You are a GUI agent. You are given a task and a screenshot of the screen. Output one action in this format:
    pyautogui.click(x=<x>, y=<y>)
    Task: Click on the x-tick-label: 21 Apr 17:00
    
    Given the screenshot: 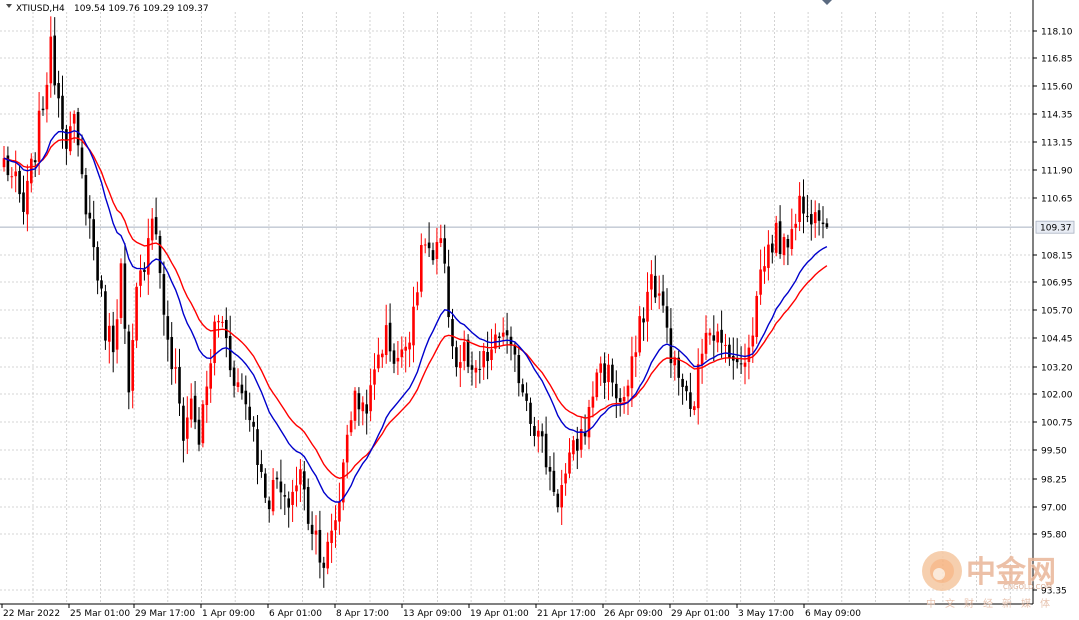 What is the action you would take?
    pyautogui.click(x=566, y=614)
    